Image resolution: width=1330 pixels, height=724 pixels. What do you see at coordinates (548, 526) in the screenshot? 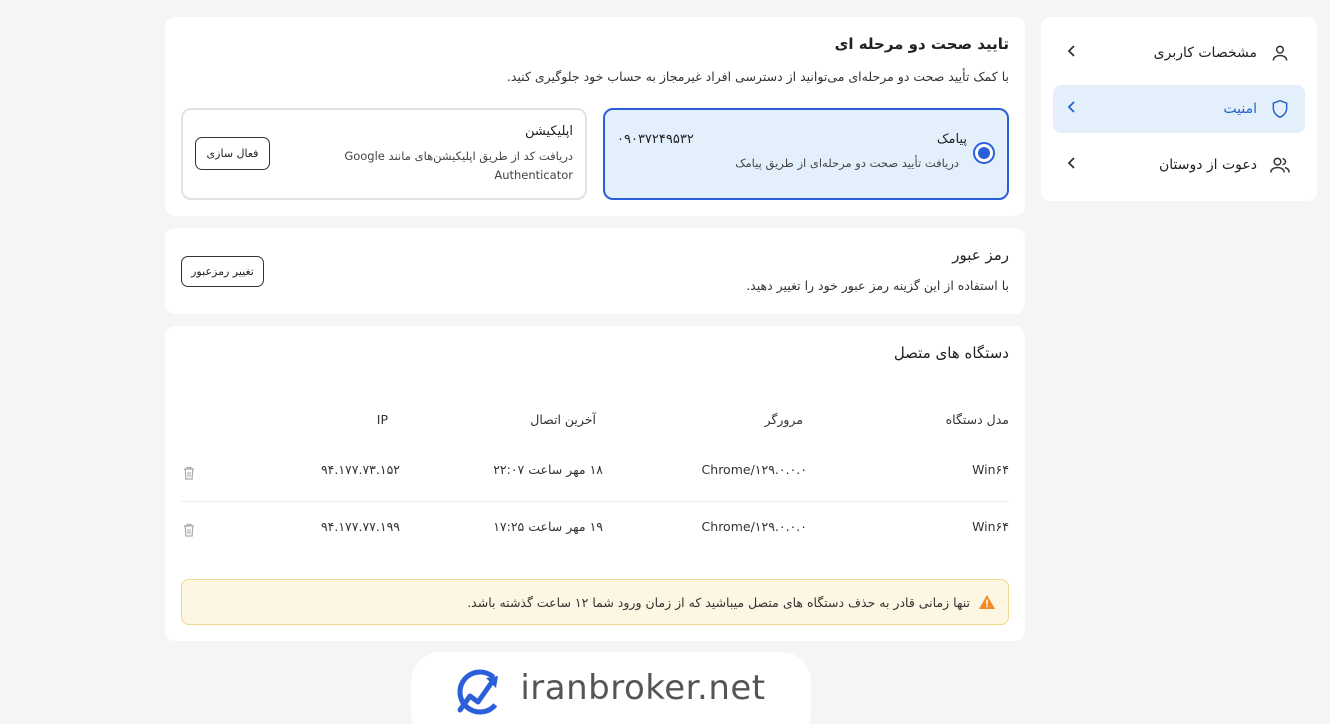
I see `device-last-connection: ۱۹ مهر ساعت ۱۷:۲۵` at bounding box center [548, 526].